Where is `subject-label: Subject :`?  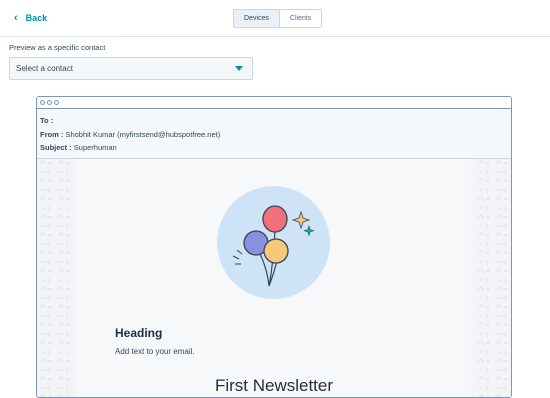 subject-label: Subject : is located at coordinates (56, 147).